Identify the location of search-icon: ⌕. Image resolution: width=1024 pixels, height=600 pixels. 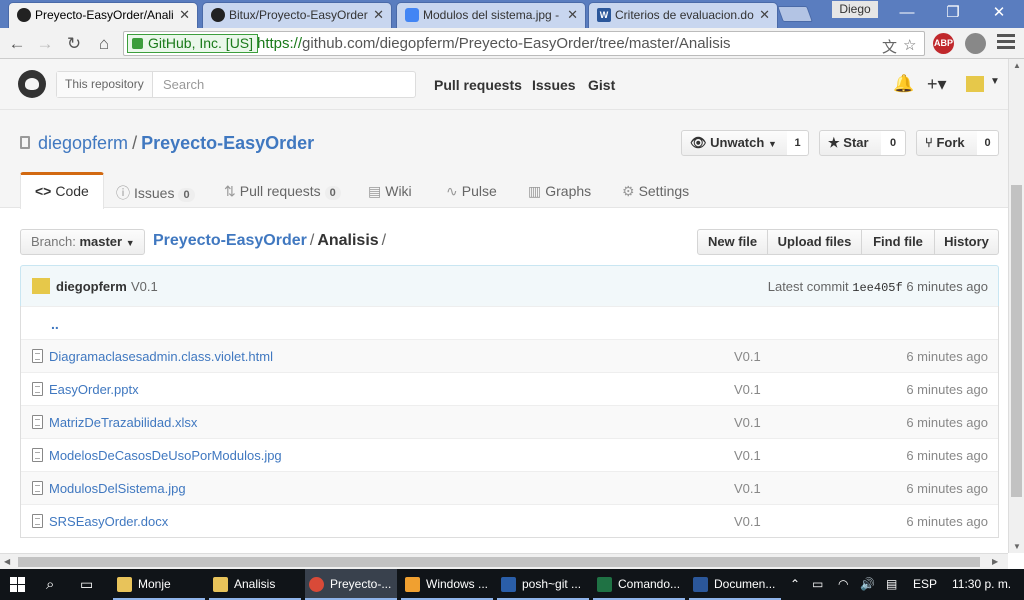
(50, 584).